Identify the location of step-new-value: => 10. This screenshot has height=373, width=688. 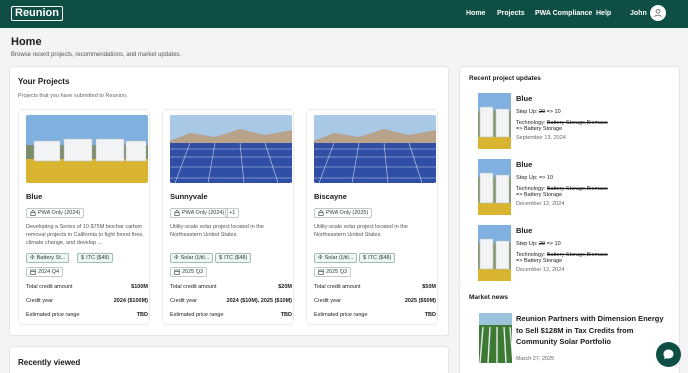
(553, 112).